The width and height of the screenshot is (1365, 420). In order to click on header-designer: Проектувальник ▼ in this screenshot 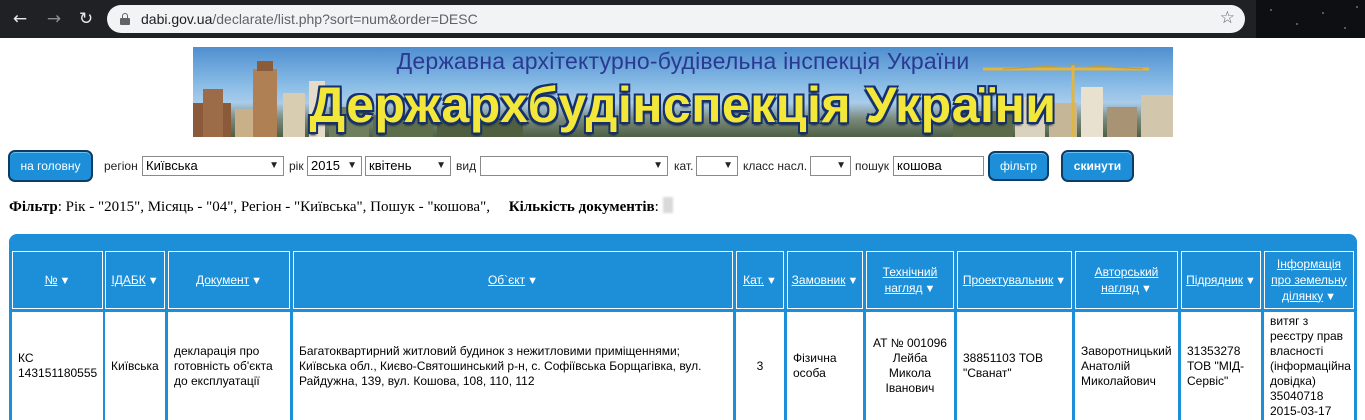, I will do `click(1014, 280)`.